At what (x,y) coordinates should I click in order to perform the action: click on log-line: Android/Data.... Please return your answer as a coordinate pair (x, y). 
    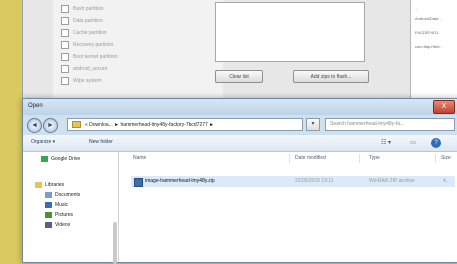
    Looking at the image, I should click on (428, 18).